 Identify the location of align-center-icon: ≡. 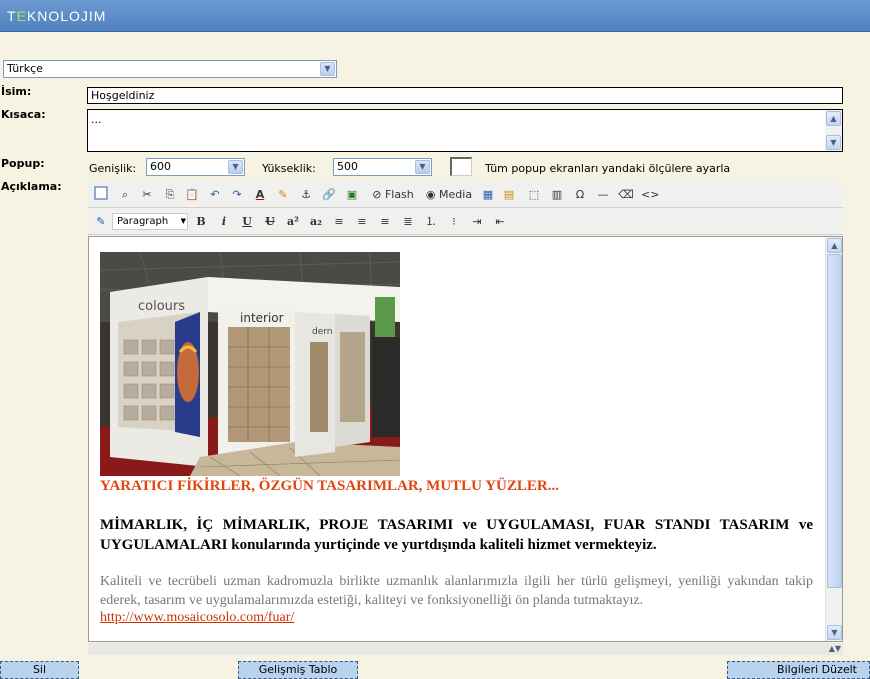
(362, 221).